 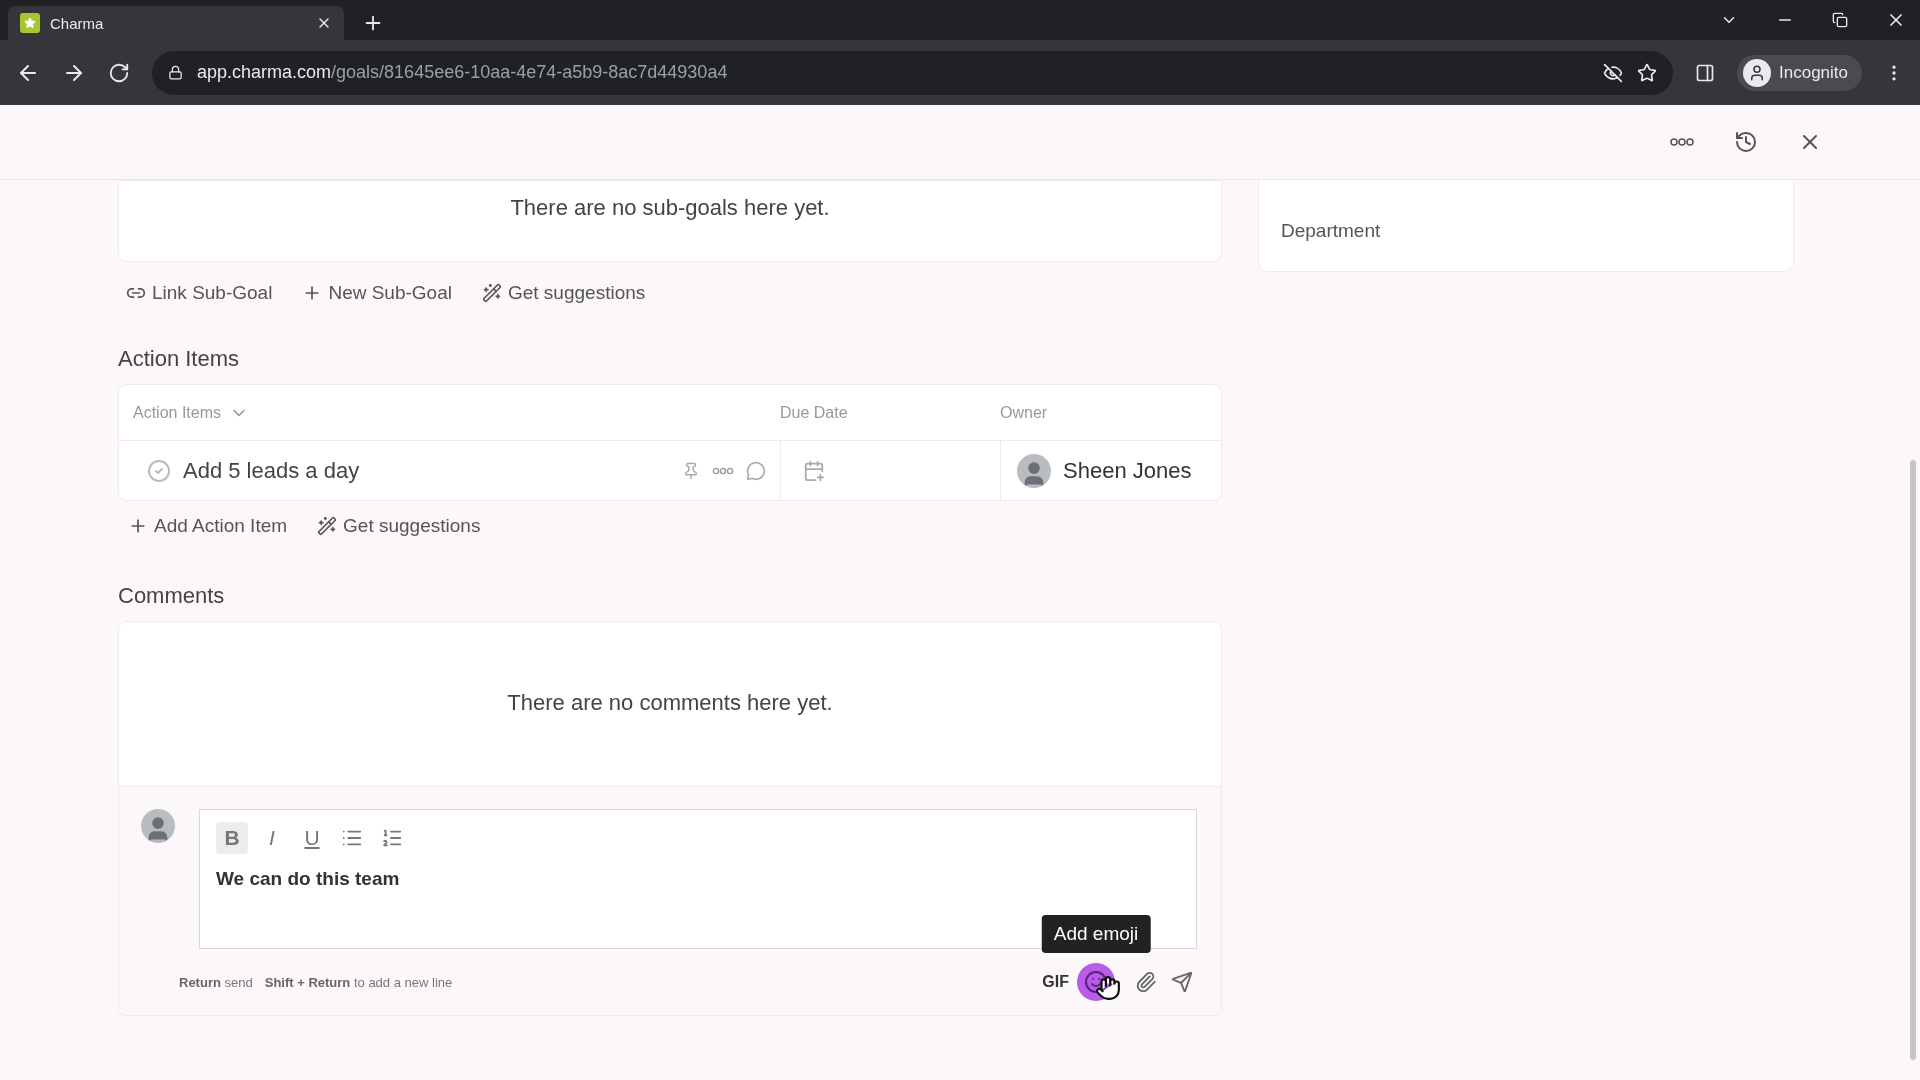 I want to click on empty-sub-goals-text: There are no sub-goals here yet., so click(x=670, y=208).